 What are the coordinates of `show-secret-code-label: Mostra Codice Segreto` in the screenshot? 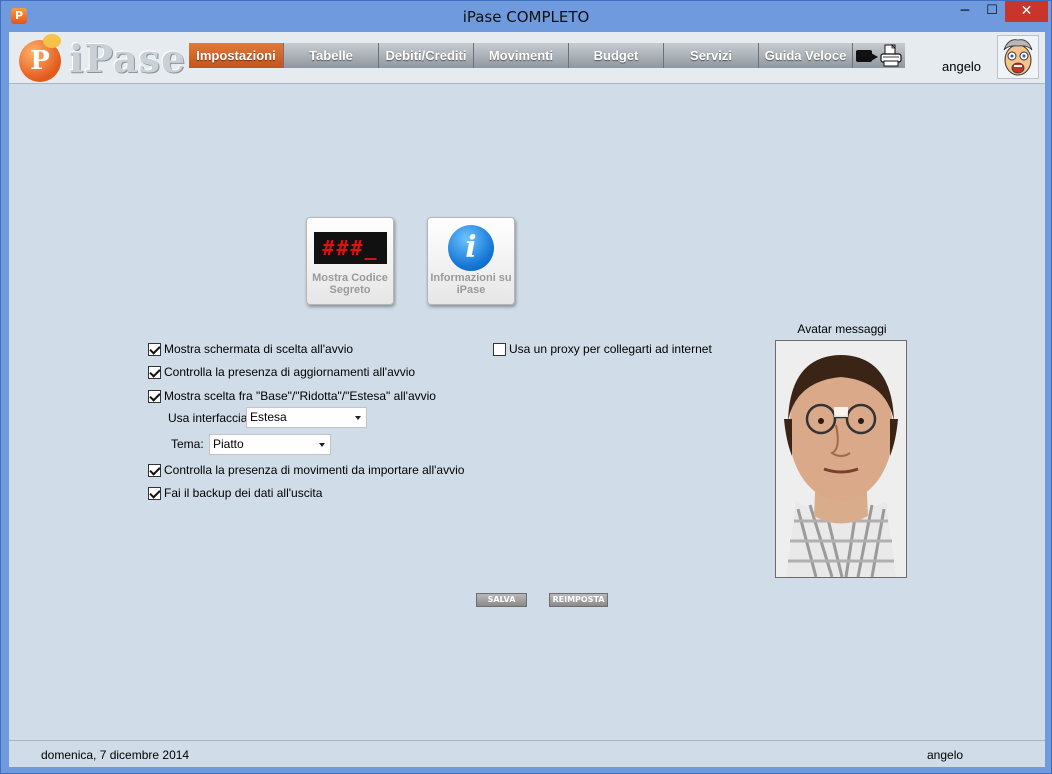 It's located at (350, 284).